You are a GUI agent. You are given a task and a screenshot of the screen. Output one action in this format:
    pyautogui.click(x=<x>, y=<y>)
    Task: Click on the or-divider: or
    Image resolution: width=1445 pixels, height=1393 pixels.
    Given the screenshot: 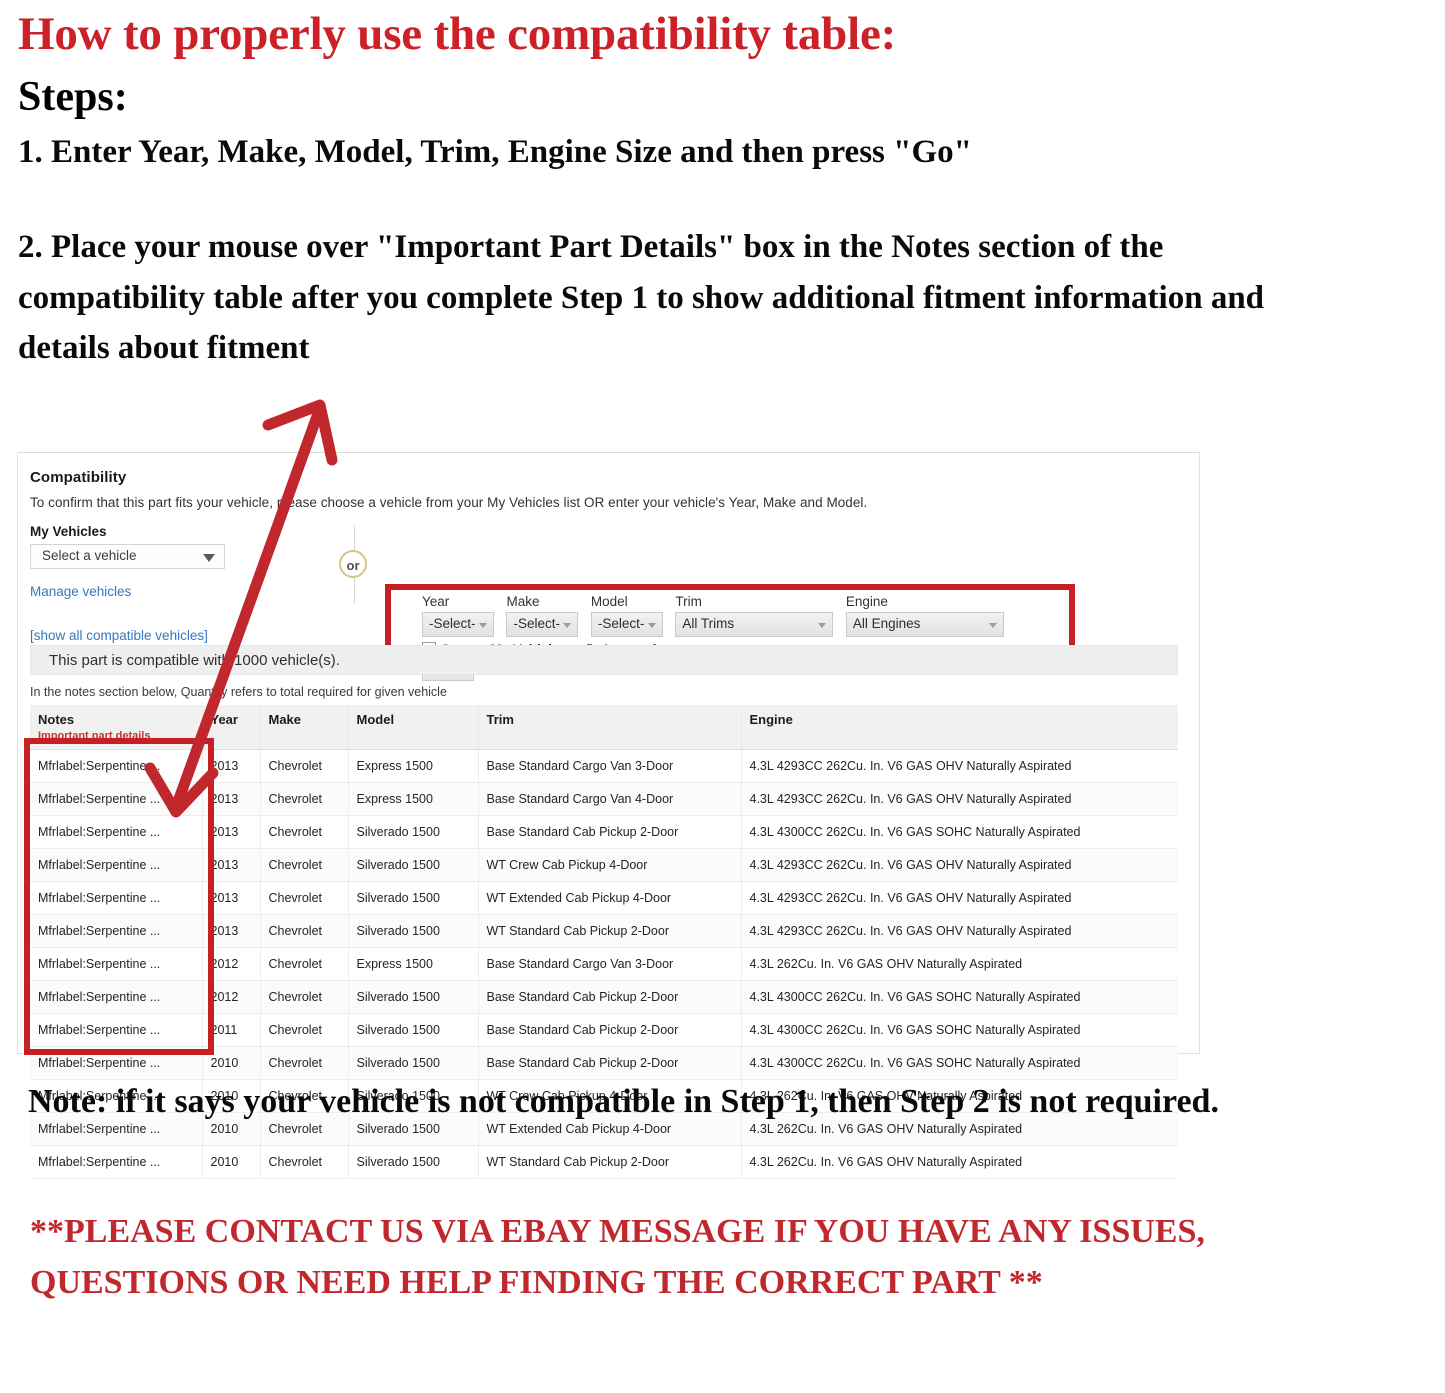 What is the action you would take?
    pyautogui.click(x=355, y=565)
    